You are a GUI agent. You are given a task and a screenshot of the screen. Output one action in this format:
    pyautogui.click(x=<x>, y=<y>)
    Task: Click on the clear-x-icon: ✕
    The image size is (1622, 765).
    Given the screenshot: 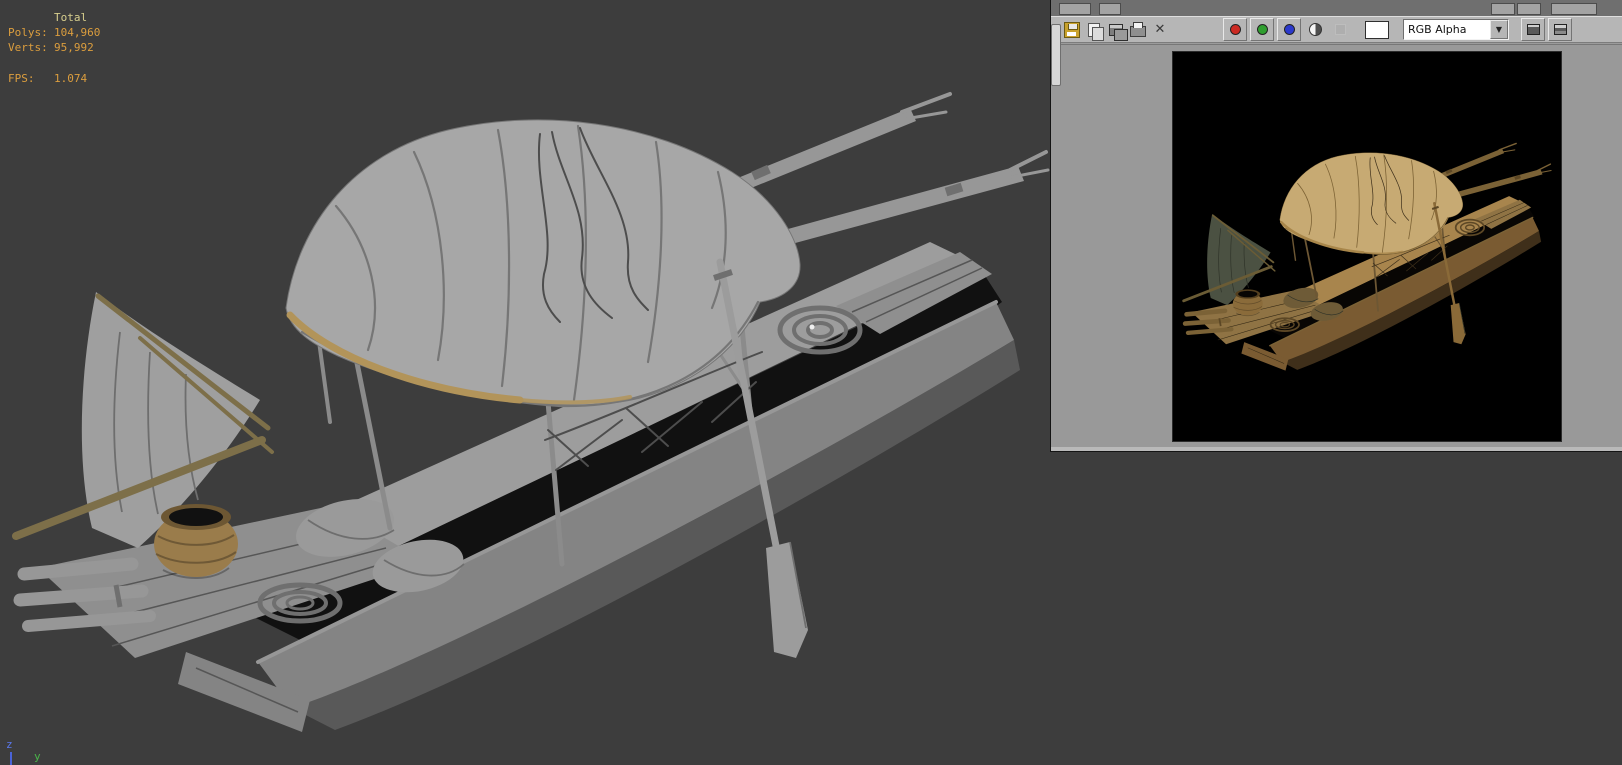 What is the action you would take?
    pyautogui.click(x=1160, y=29)
    